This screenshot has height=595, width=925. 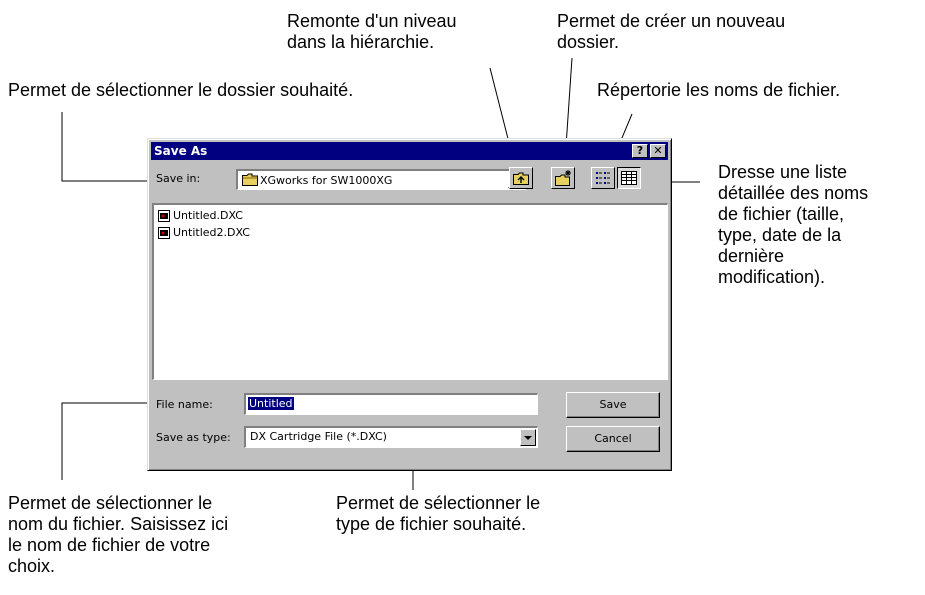 I want to click on details-view-button, so click(x=629, y=178).